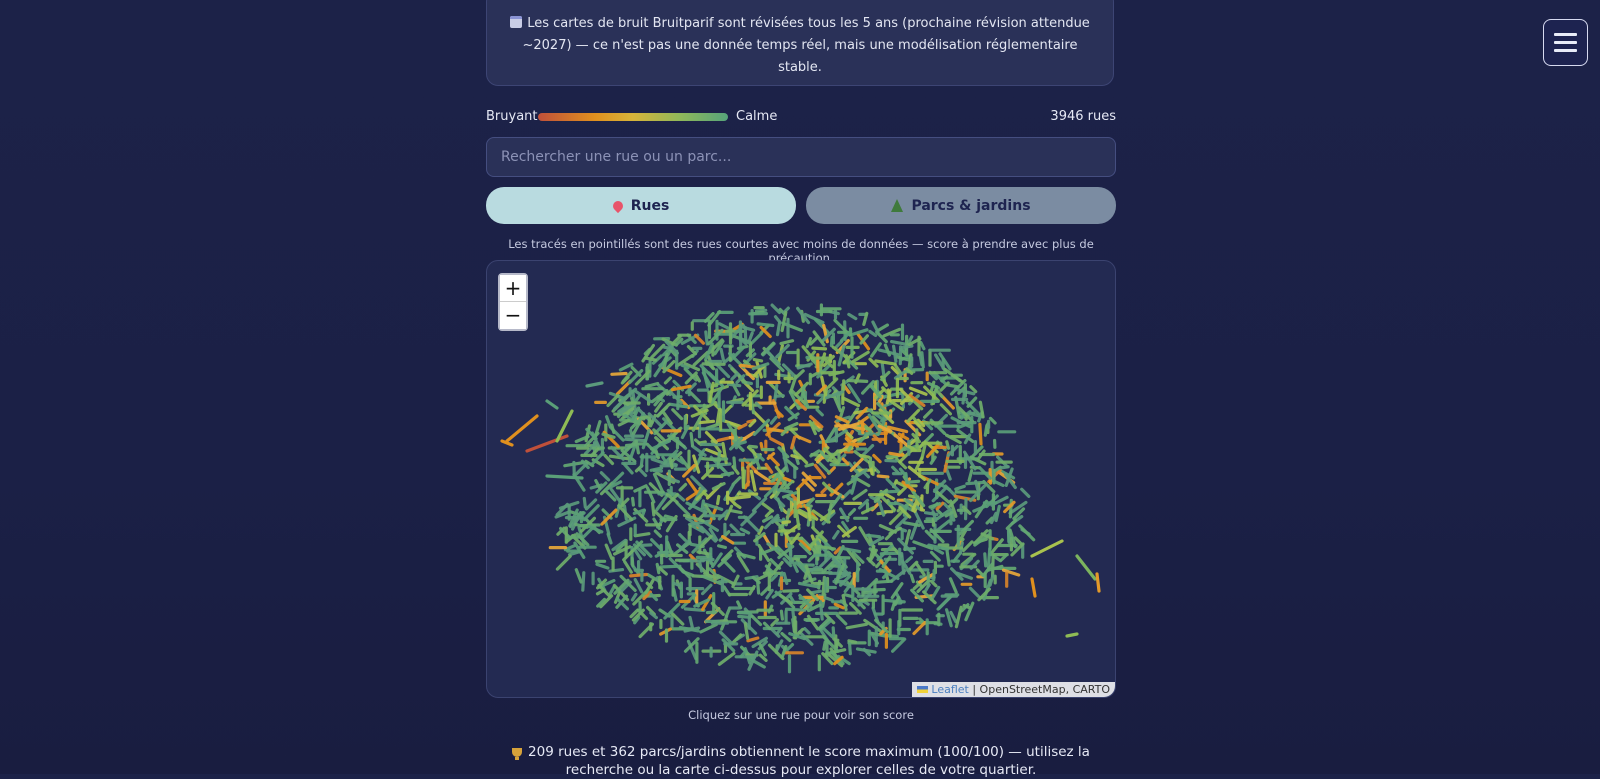 This screenshot has width=1600, height=779. I want to click on tab-rues: Rues, so click(641, 205).